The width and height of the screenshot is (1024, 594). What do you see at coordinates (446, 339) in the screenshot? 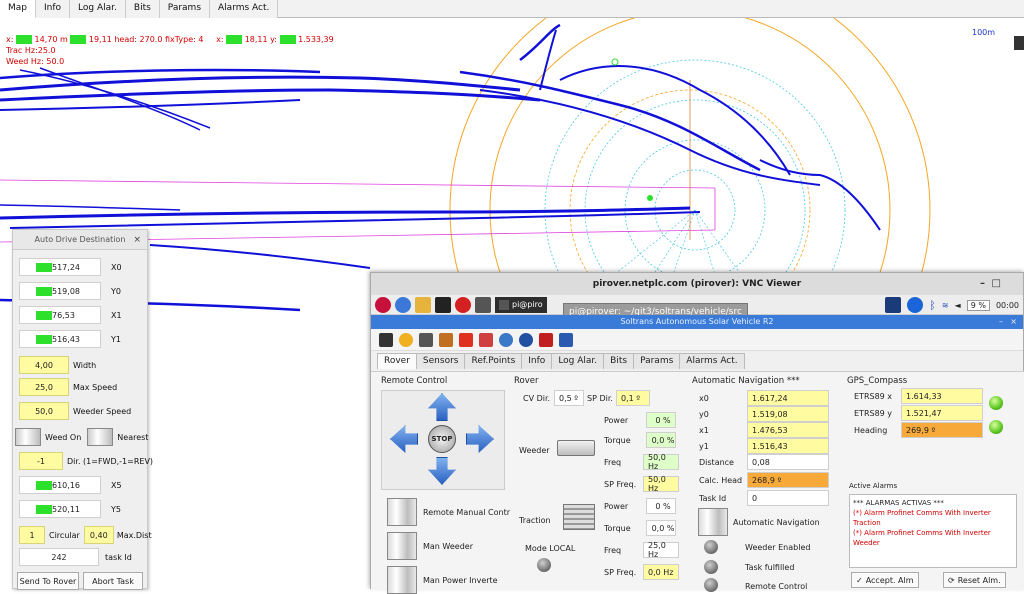
I see `tools-icon` at bounding box center [446, 339].